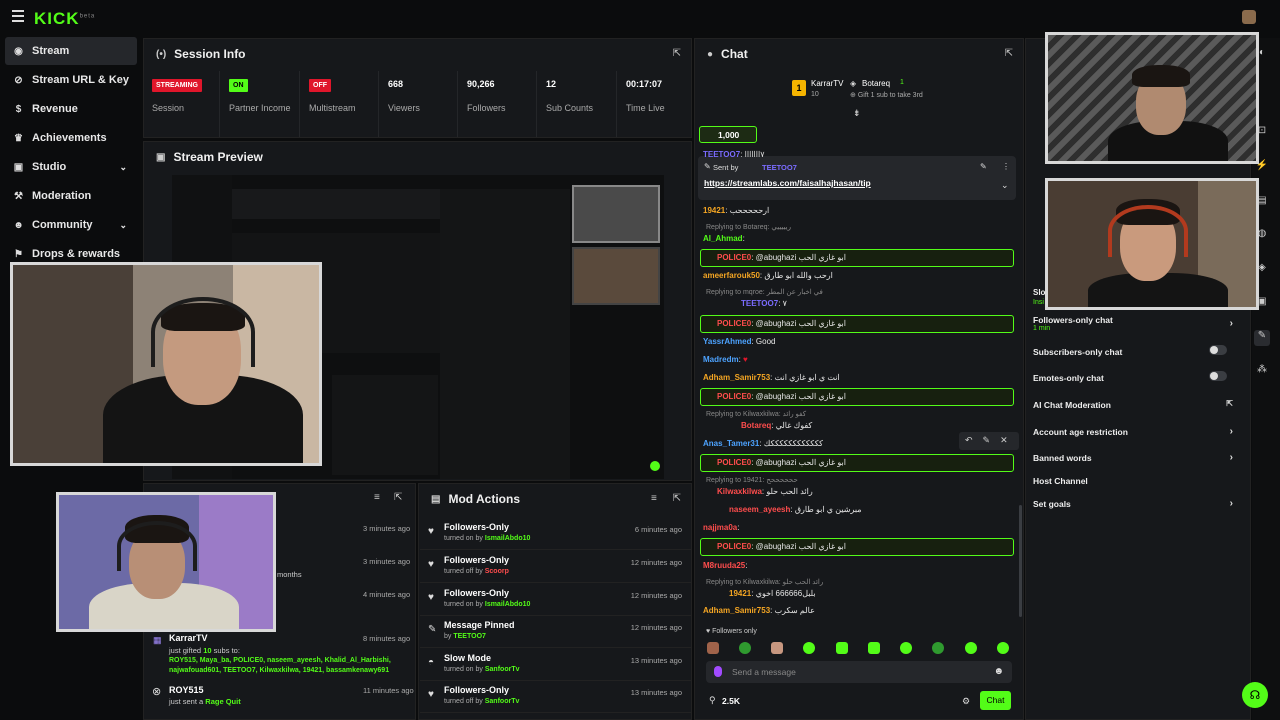  Describe the element at coordinates (876, 83) in the screenshot. I see `leaderboard-second: Botareq` at that location.